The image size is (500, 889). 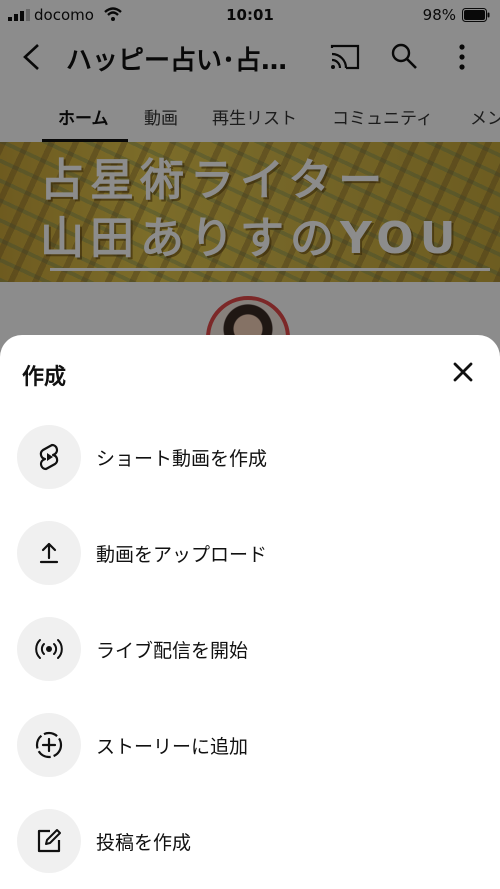 I want to click on live-icon, so click(x=49, y=649).